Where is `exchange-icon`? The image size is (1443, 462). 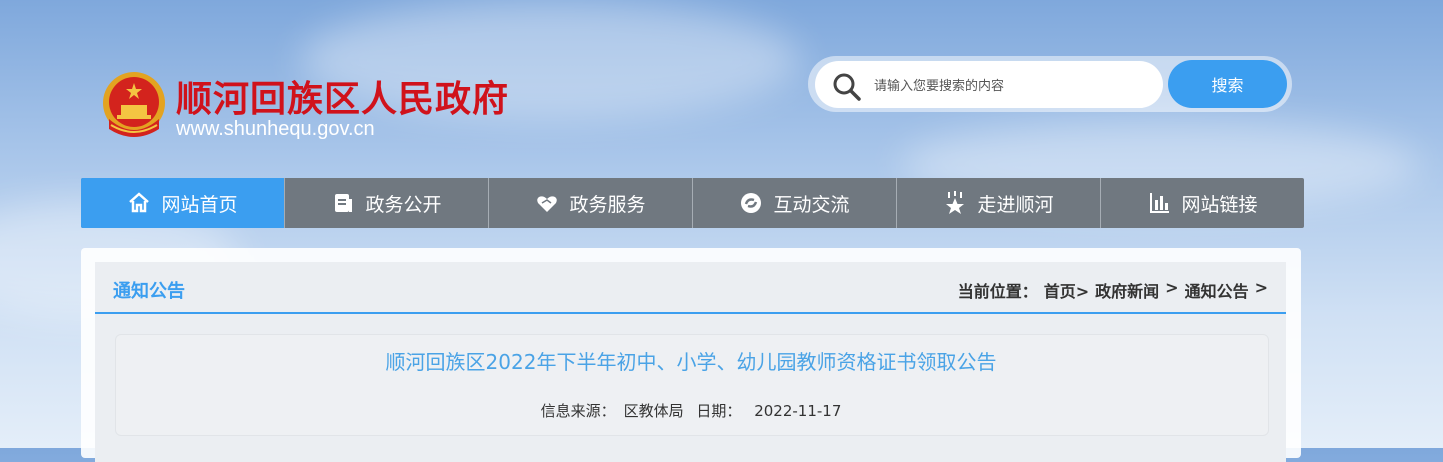
exchange-icon is located at coordinates (751, 203).